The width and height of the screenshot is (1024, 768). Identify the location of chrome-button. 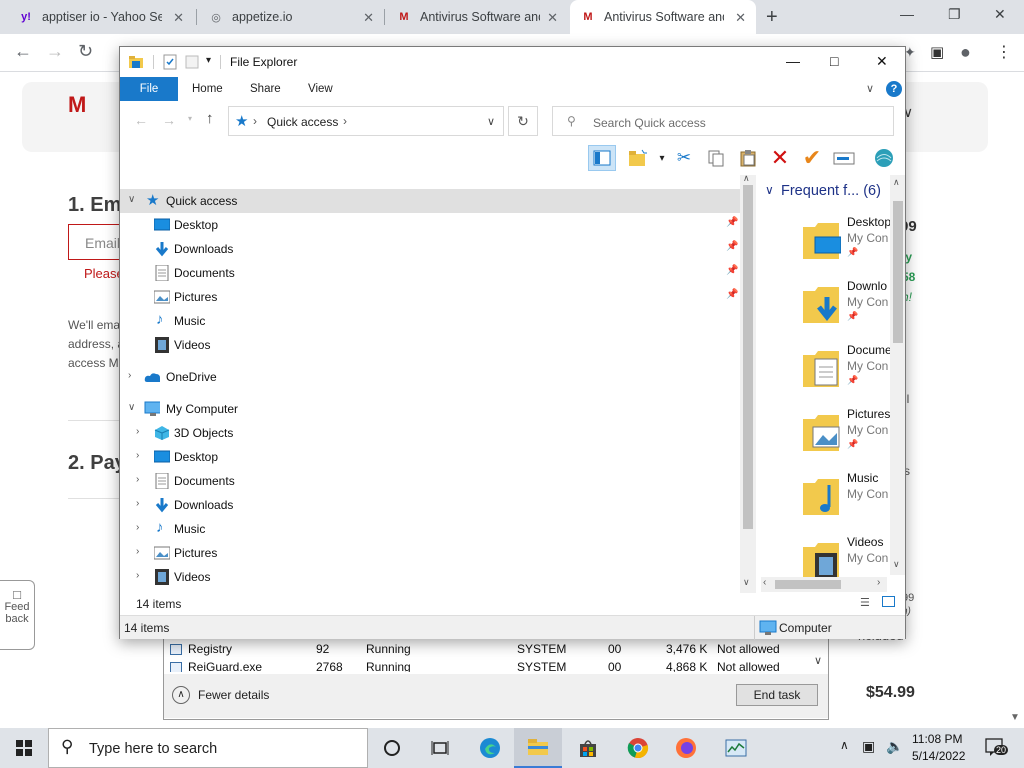
(638, 748).